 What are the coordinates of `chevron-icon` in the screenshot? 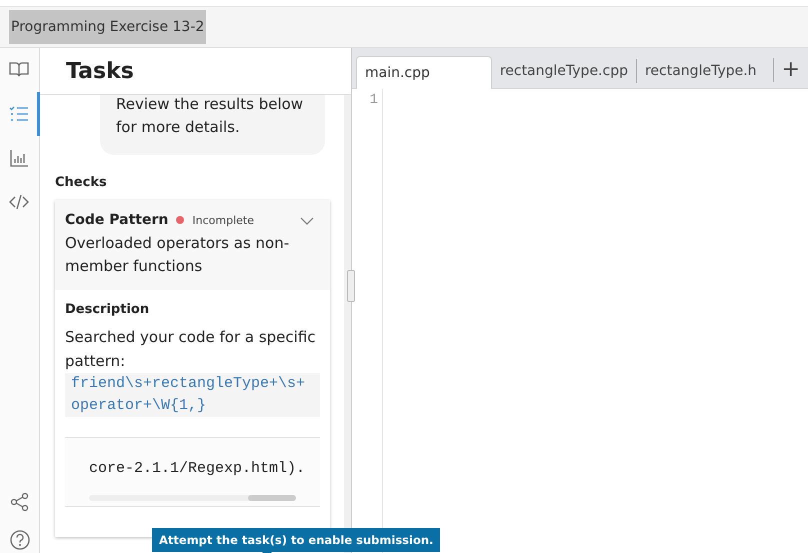 It's located at (307, 221).